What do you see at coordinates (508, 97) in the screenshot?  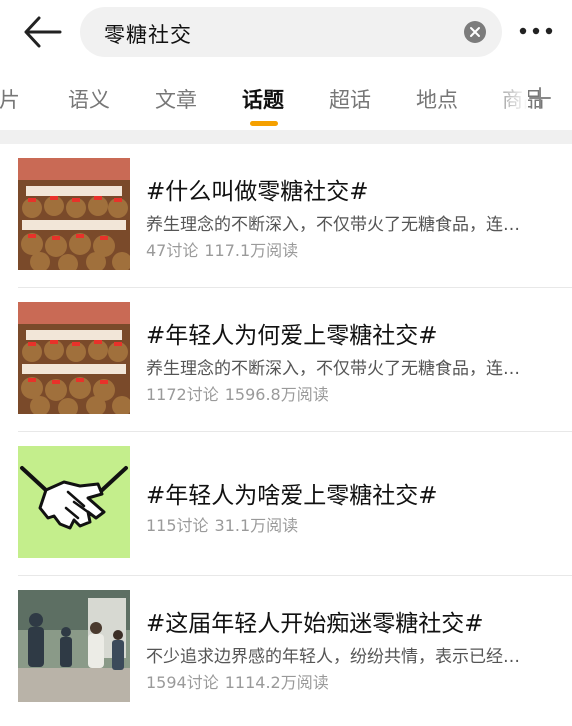 I see `tab-fade` at bounding box center [508, 97].